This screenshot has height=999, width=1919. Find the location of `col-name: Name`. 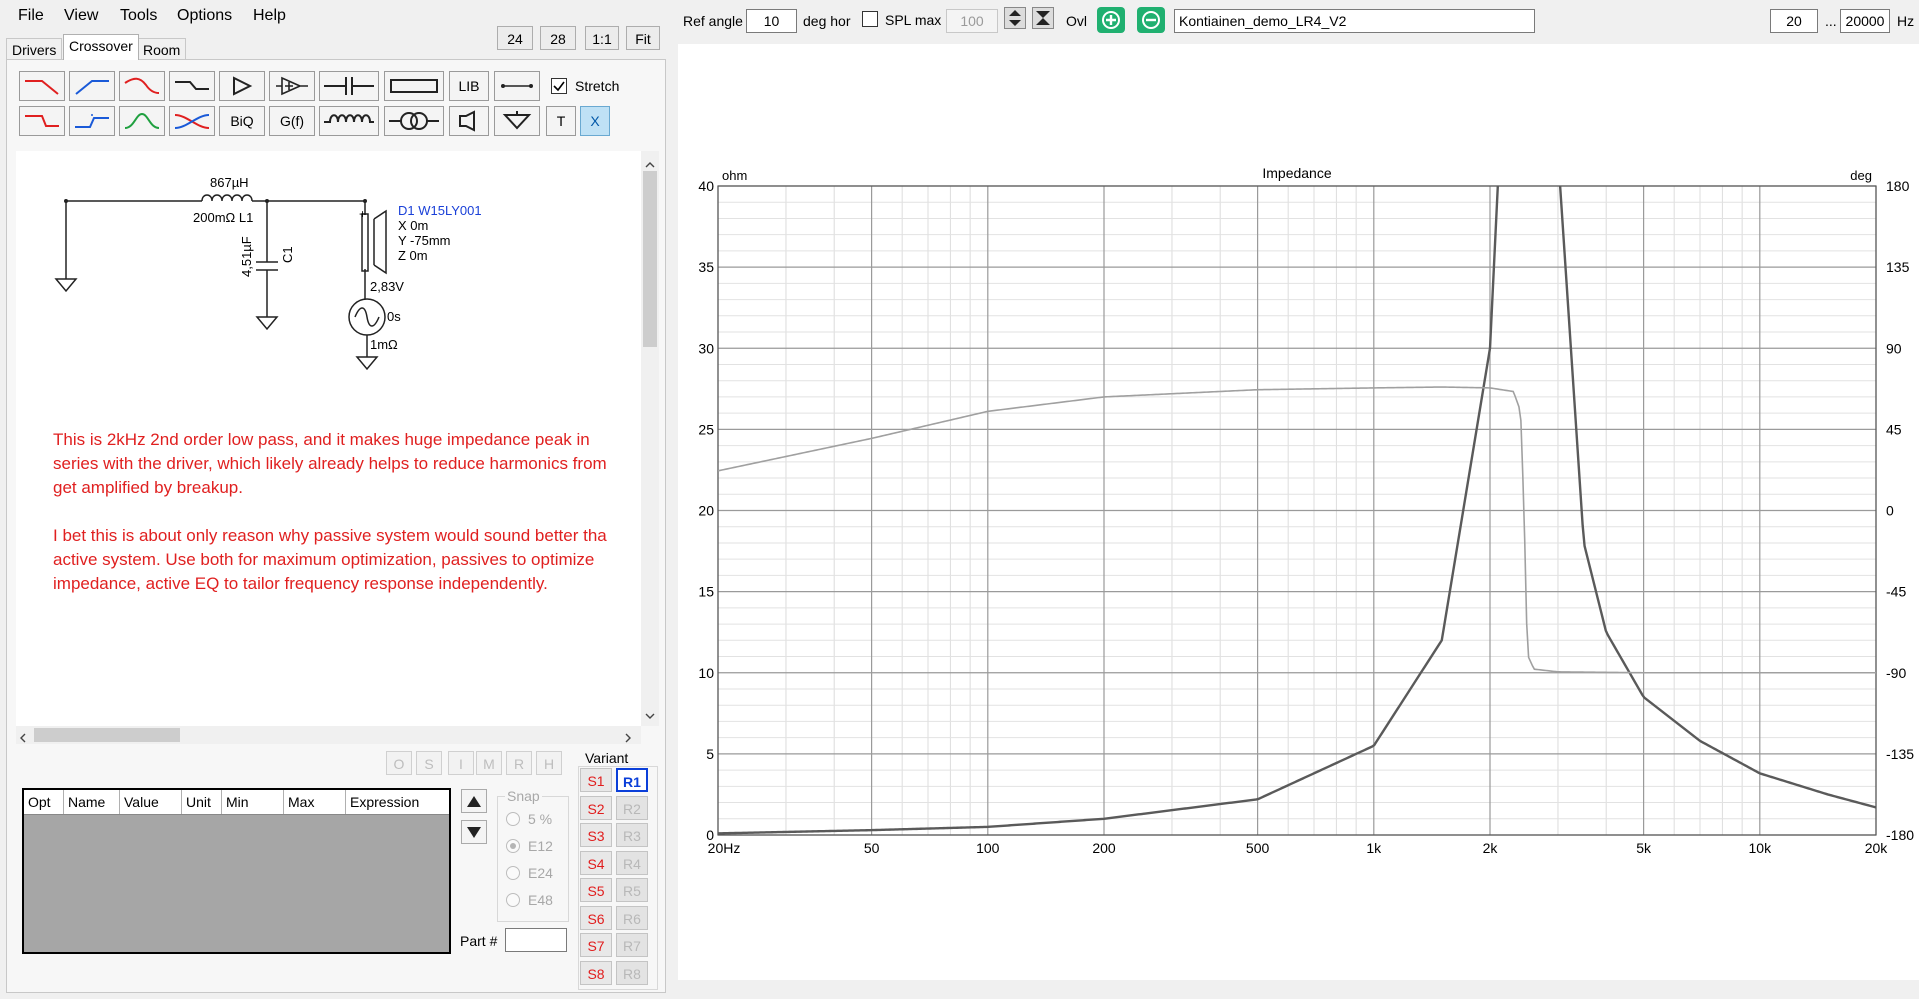

col-name: Name is located at coordinates (92, 802).